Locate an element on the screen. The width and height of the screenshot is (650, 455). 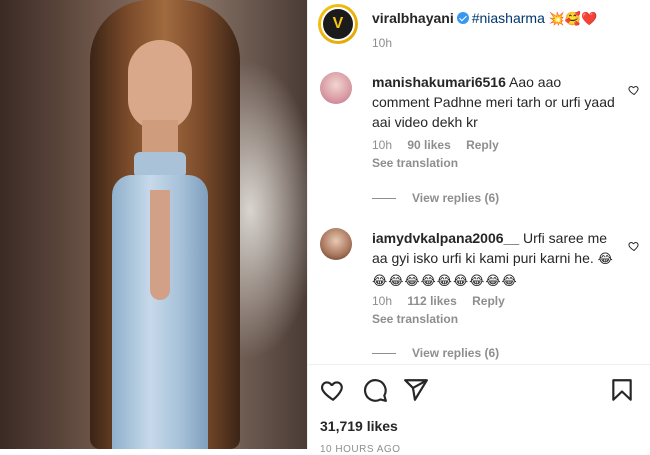
comment-likes: 90 likes is located at coordinates (428, 145).